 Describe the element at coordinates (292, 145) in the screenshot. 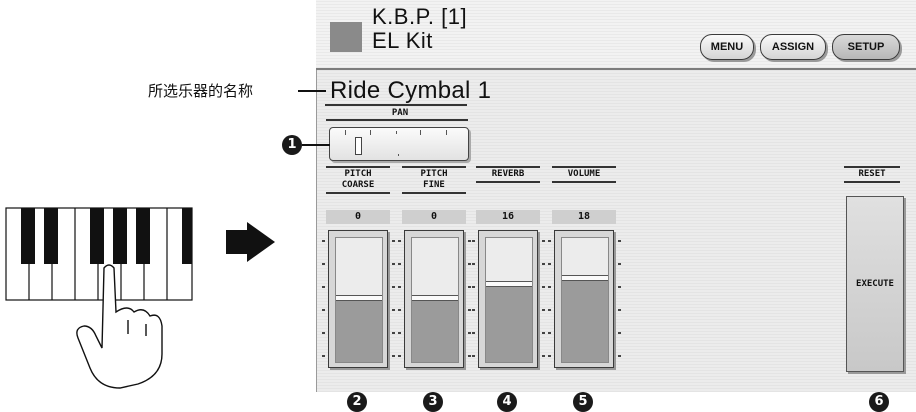

I see `callout-1: 1` at that location.